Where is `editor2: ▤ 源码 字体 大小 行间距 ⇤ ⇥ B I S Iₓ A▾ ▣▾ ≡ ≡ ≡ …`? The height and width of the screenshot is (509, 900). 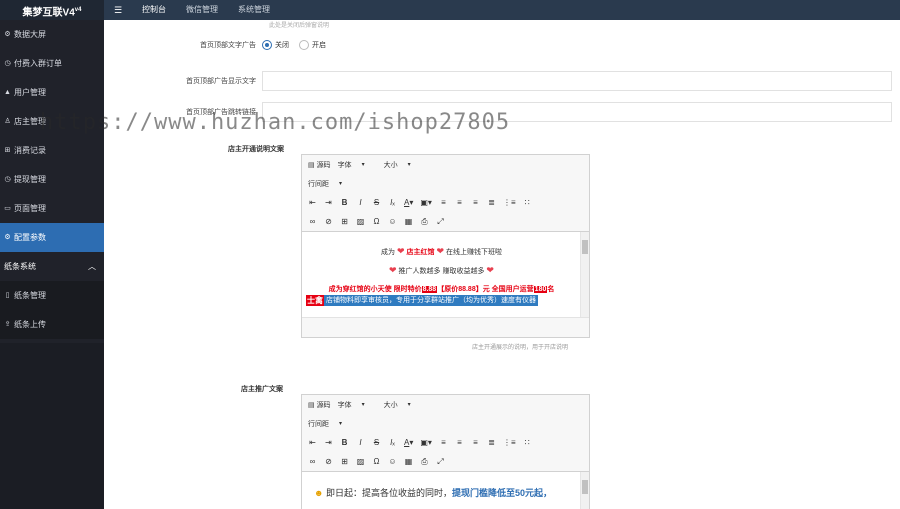
editor2: ▤ 源码 字体 大小 行间距 ⇤ ⇥ B I S Iₓ A▾ ▣▾ ≡ ≡ ≡ … is located at coordinates (445, 451).